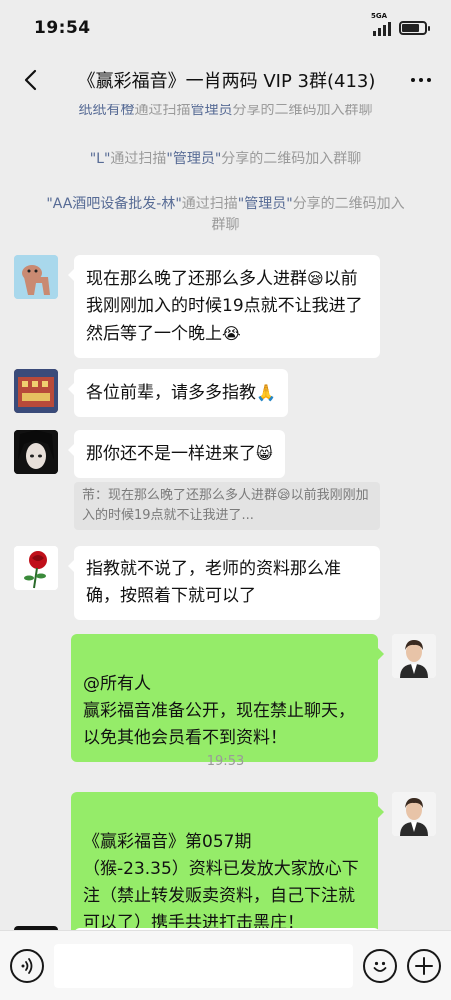  What do you see at coordinates (266, 392) in the screenshot?
I see `pray-hands-icon: 🙏` at bounding box center [266, 392].